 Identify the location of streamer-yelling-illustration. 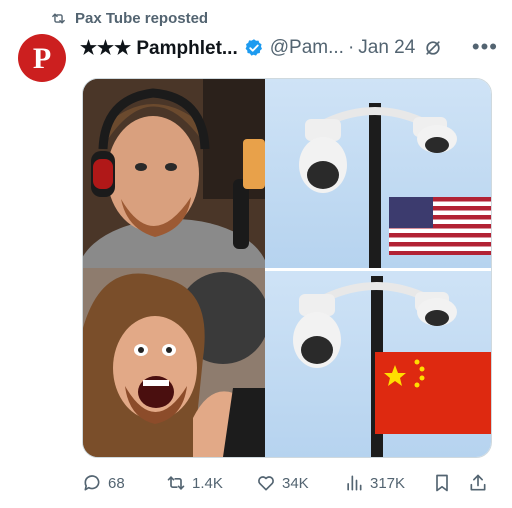
(174, 362).